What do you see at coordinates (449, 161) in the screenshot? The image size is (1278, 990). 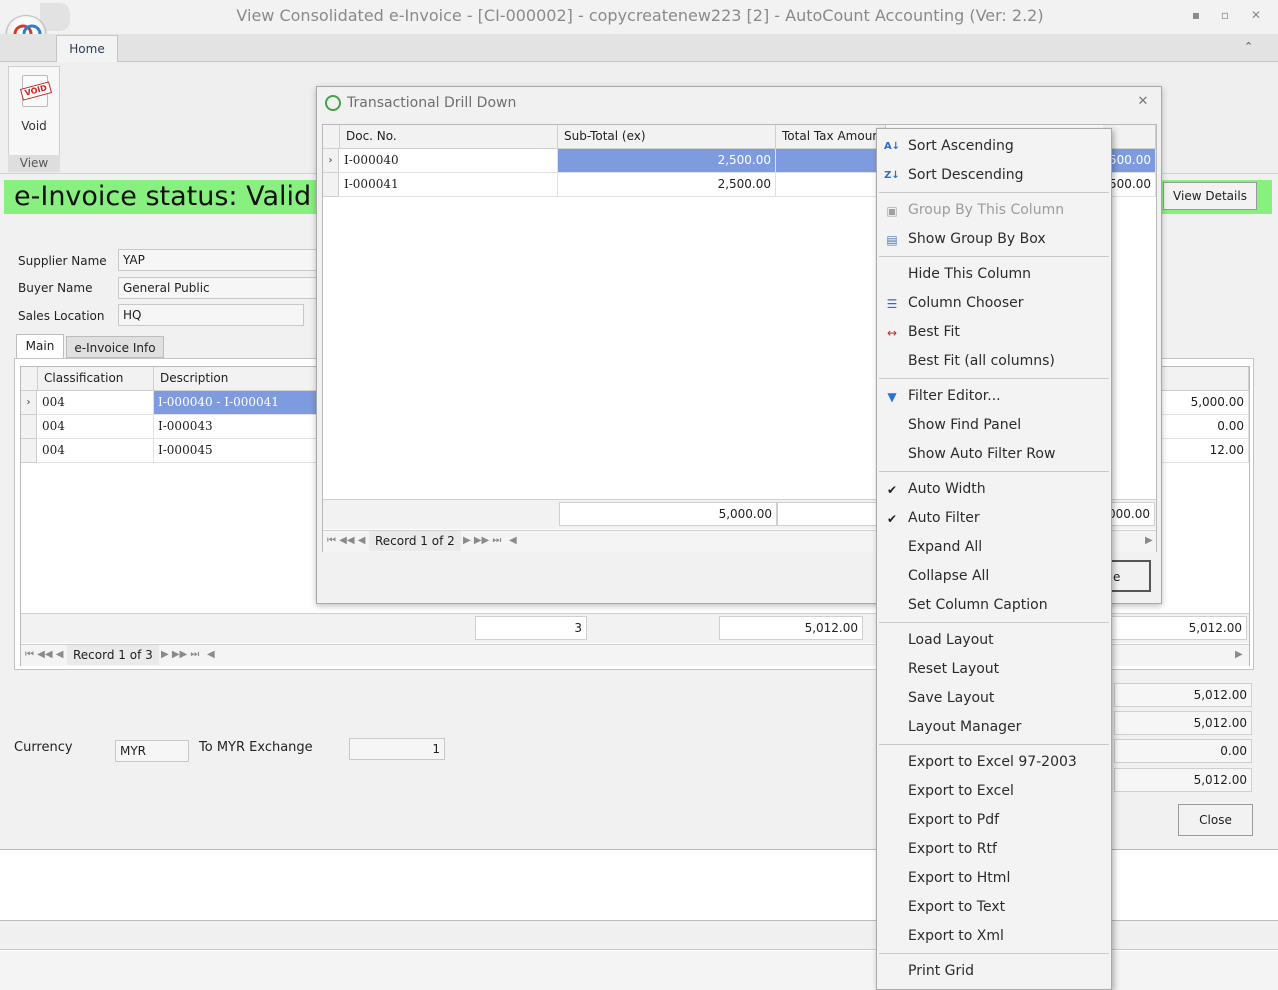 I see `cell-doc-no: I-000040` at bounding box center [449, 161].